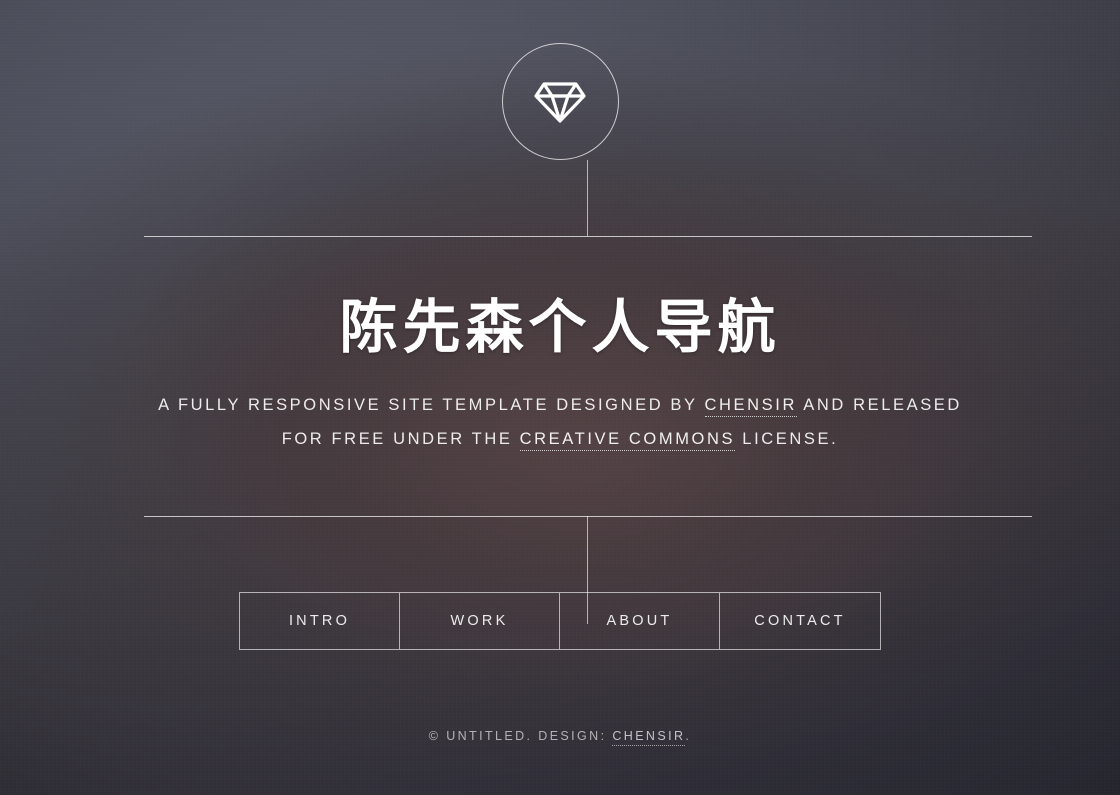 The height and width of the screenshot is (795, 1120). Describe the element at coordinates (649, 737) in the screenshot. I see `footer-chensir-link: CHENSIR` at that location.